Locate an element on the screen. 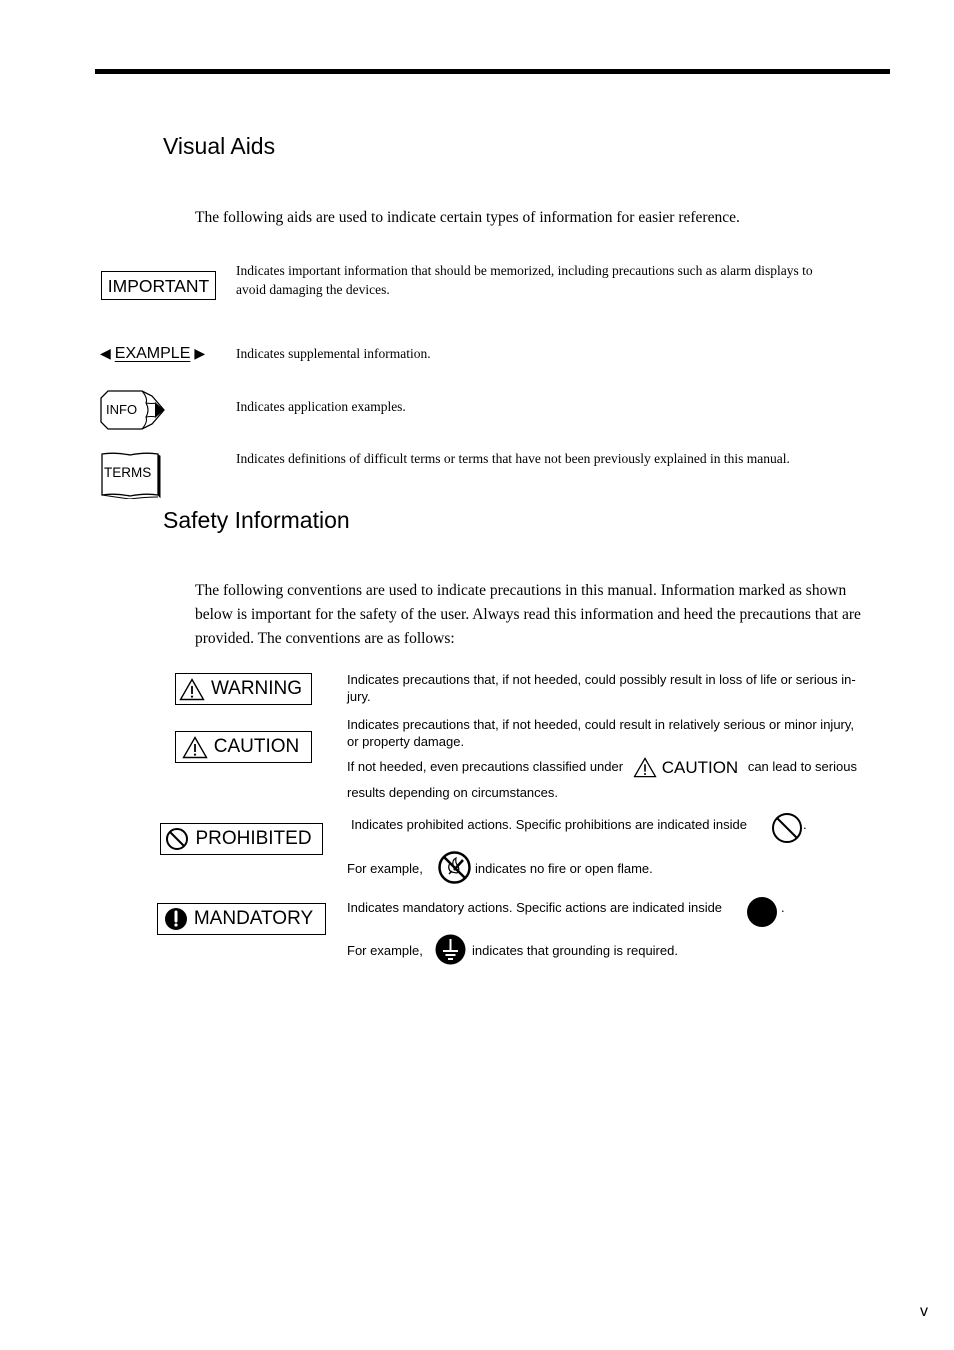 Image resolution: width=954 pixels, height=1350 pixels. inline-caution-label: CAUTION is located at coordinates (686, 767).